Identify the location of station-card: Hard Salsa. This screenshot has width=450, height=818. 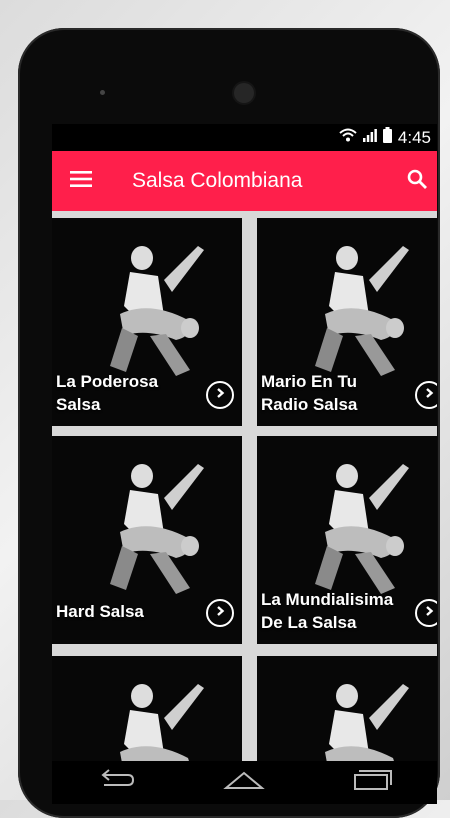
(147, 540).